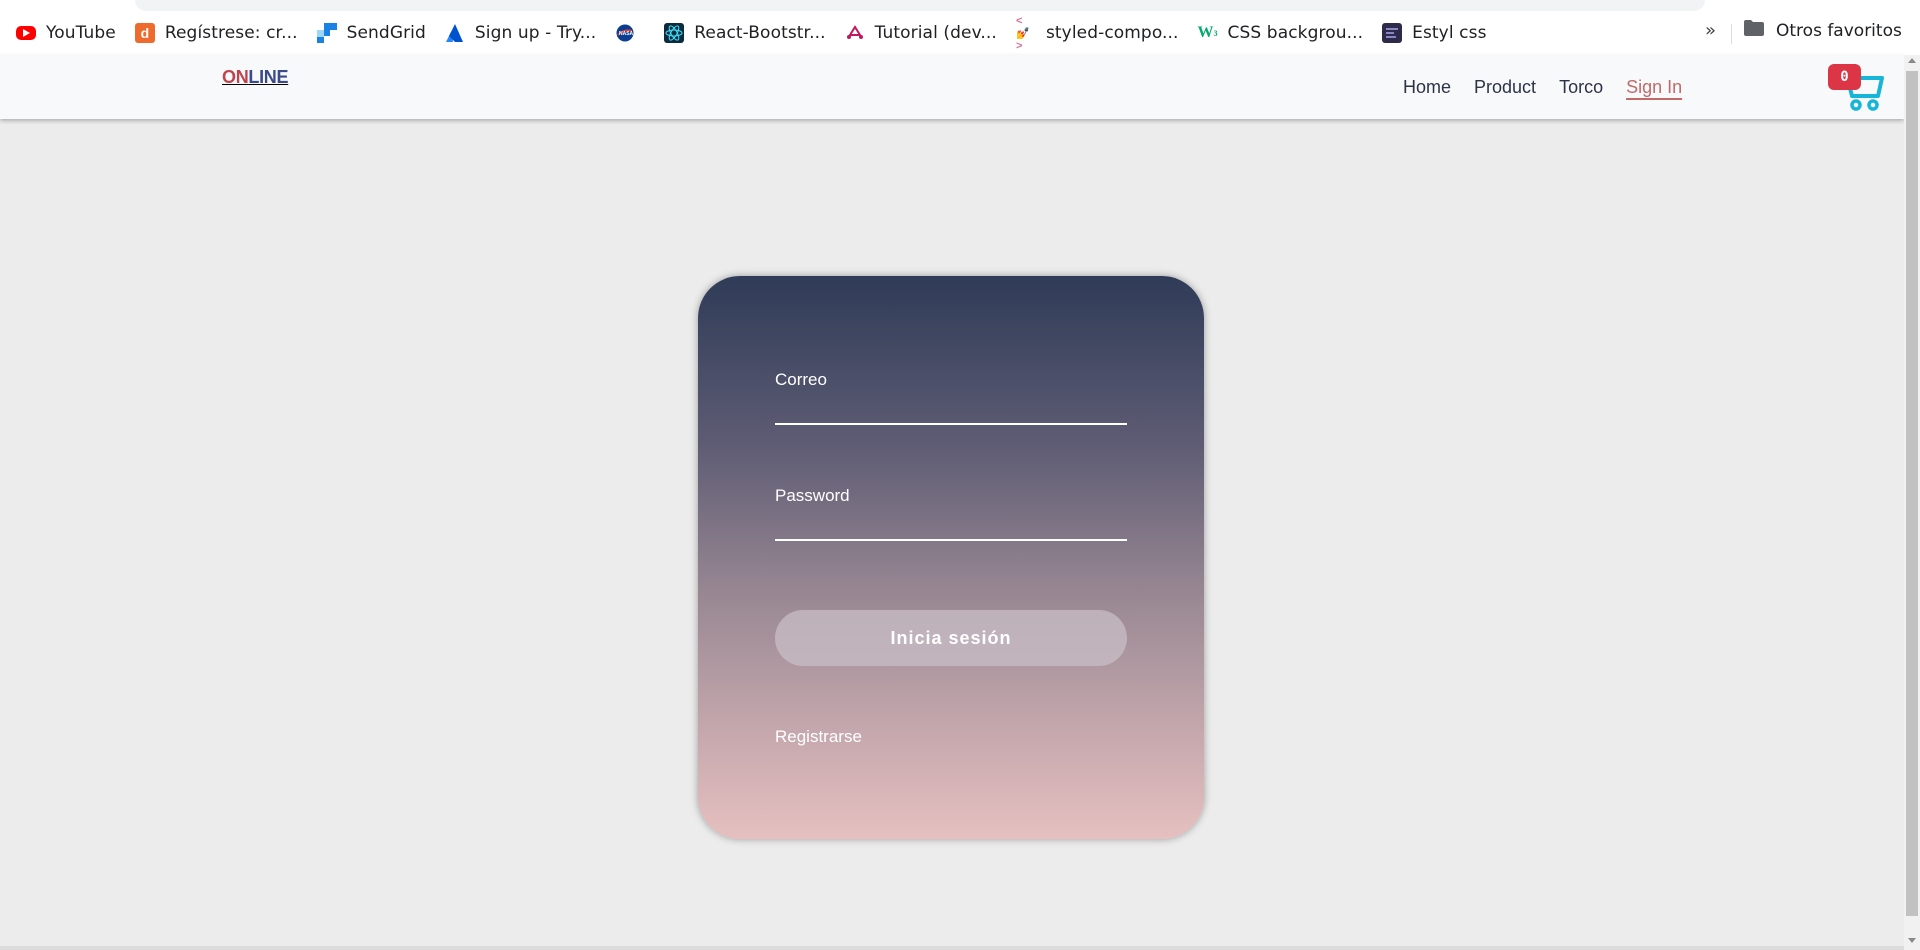 The width and height of the screenshot is (1920, 950). What do you see at coordinates (951, 638) in the screenshot?
I see `login-submit-button: Inicia sesión` at bounding box center [951, 638].